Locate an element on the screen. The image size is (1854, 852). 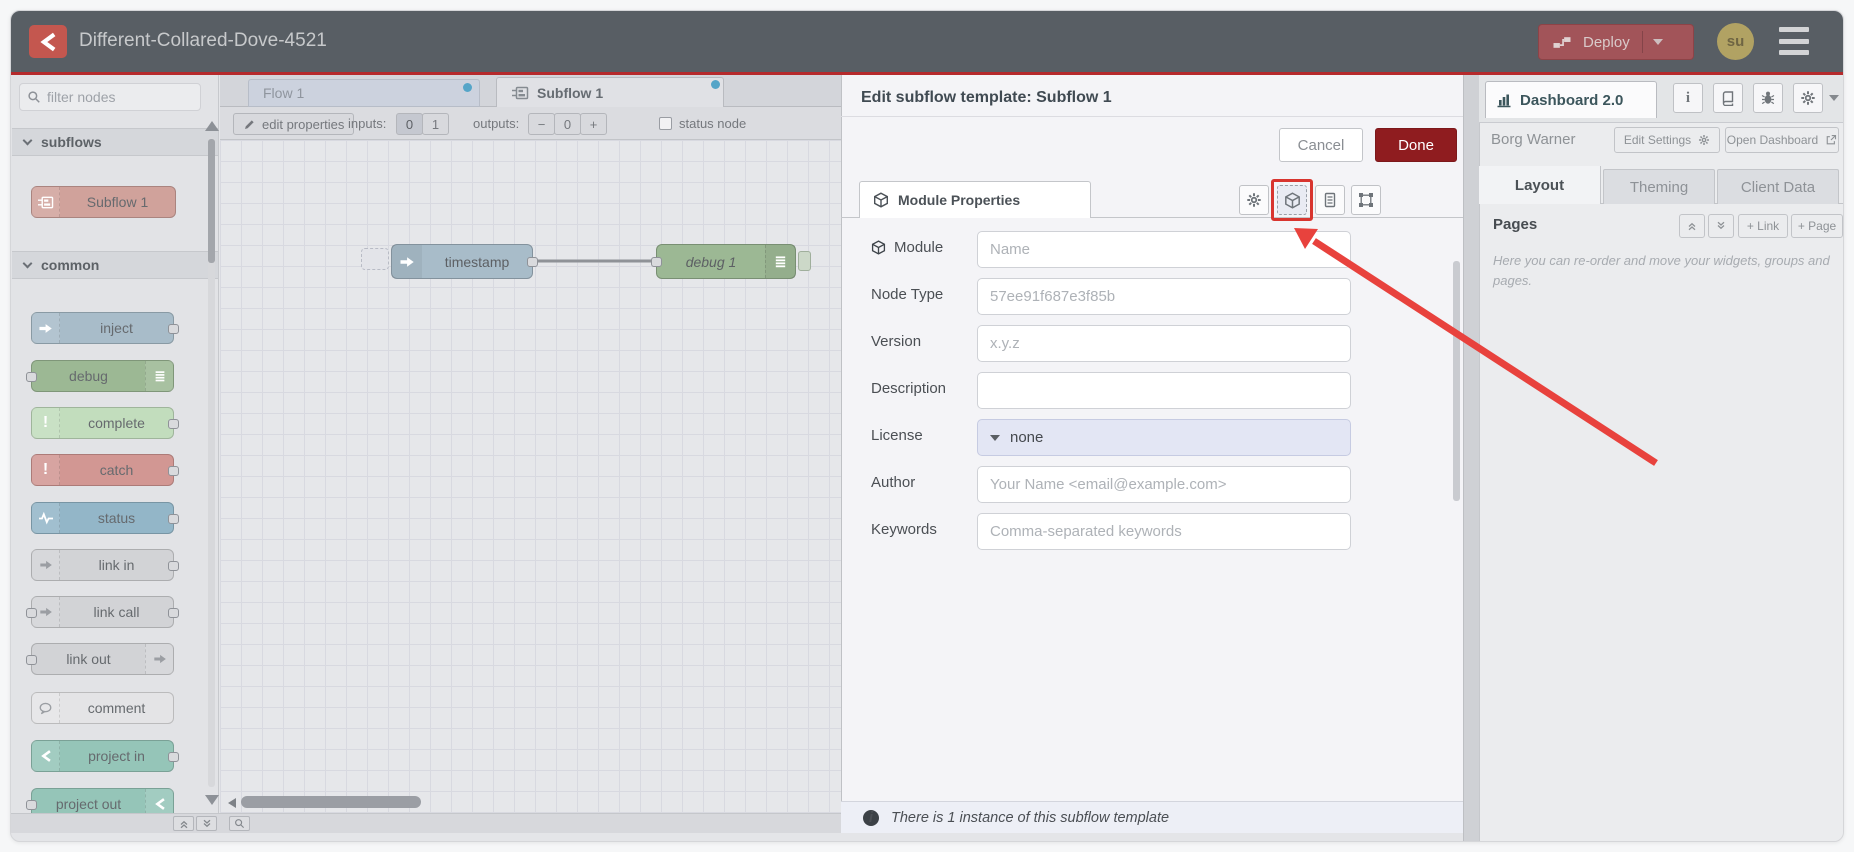
palette-node-link-call: link call is located at coordinates (102, 612).